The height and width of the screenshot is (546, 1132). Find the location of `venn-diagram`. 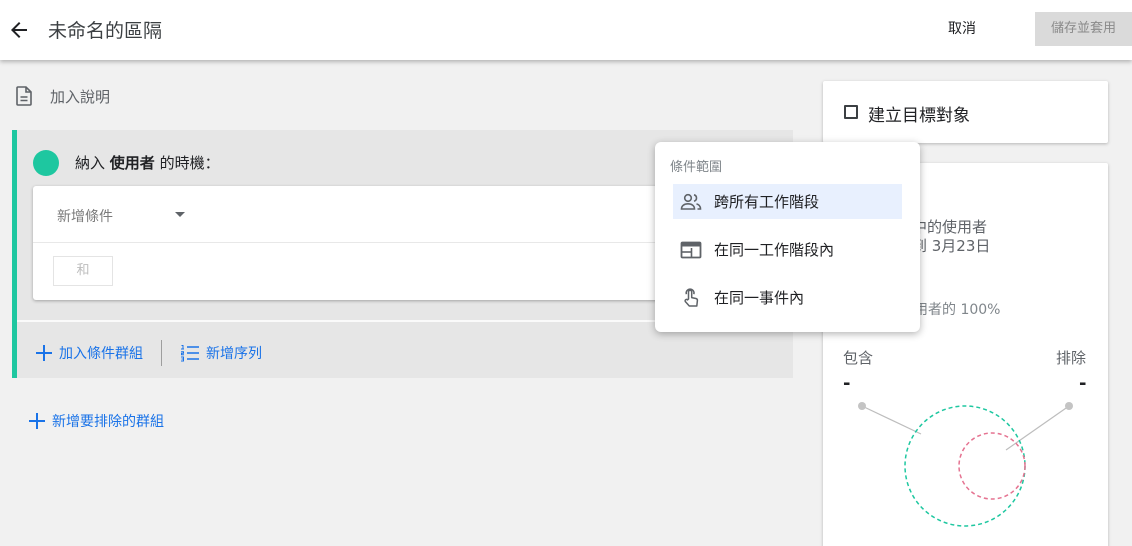

venn-diagram is located at coordinates (965, 464).